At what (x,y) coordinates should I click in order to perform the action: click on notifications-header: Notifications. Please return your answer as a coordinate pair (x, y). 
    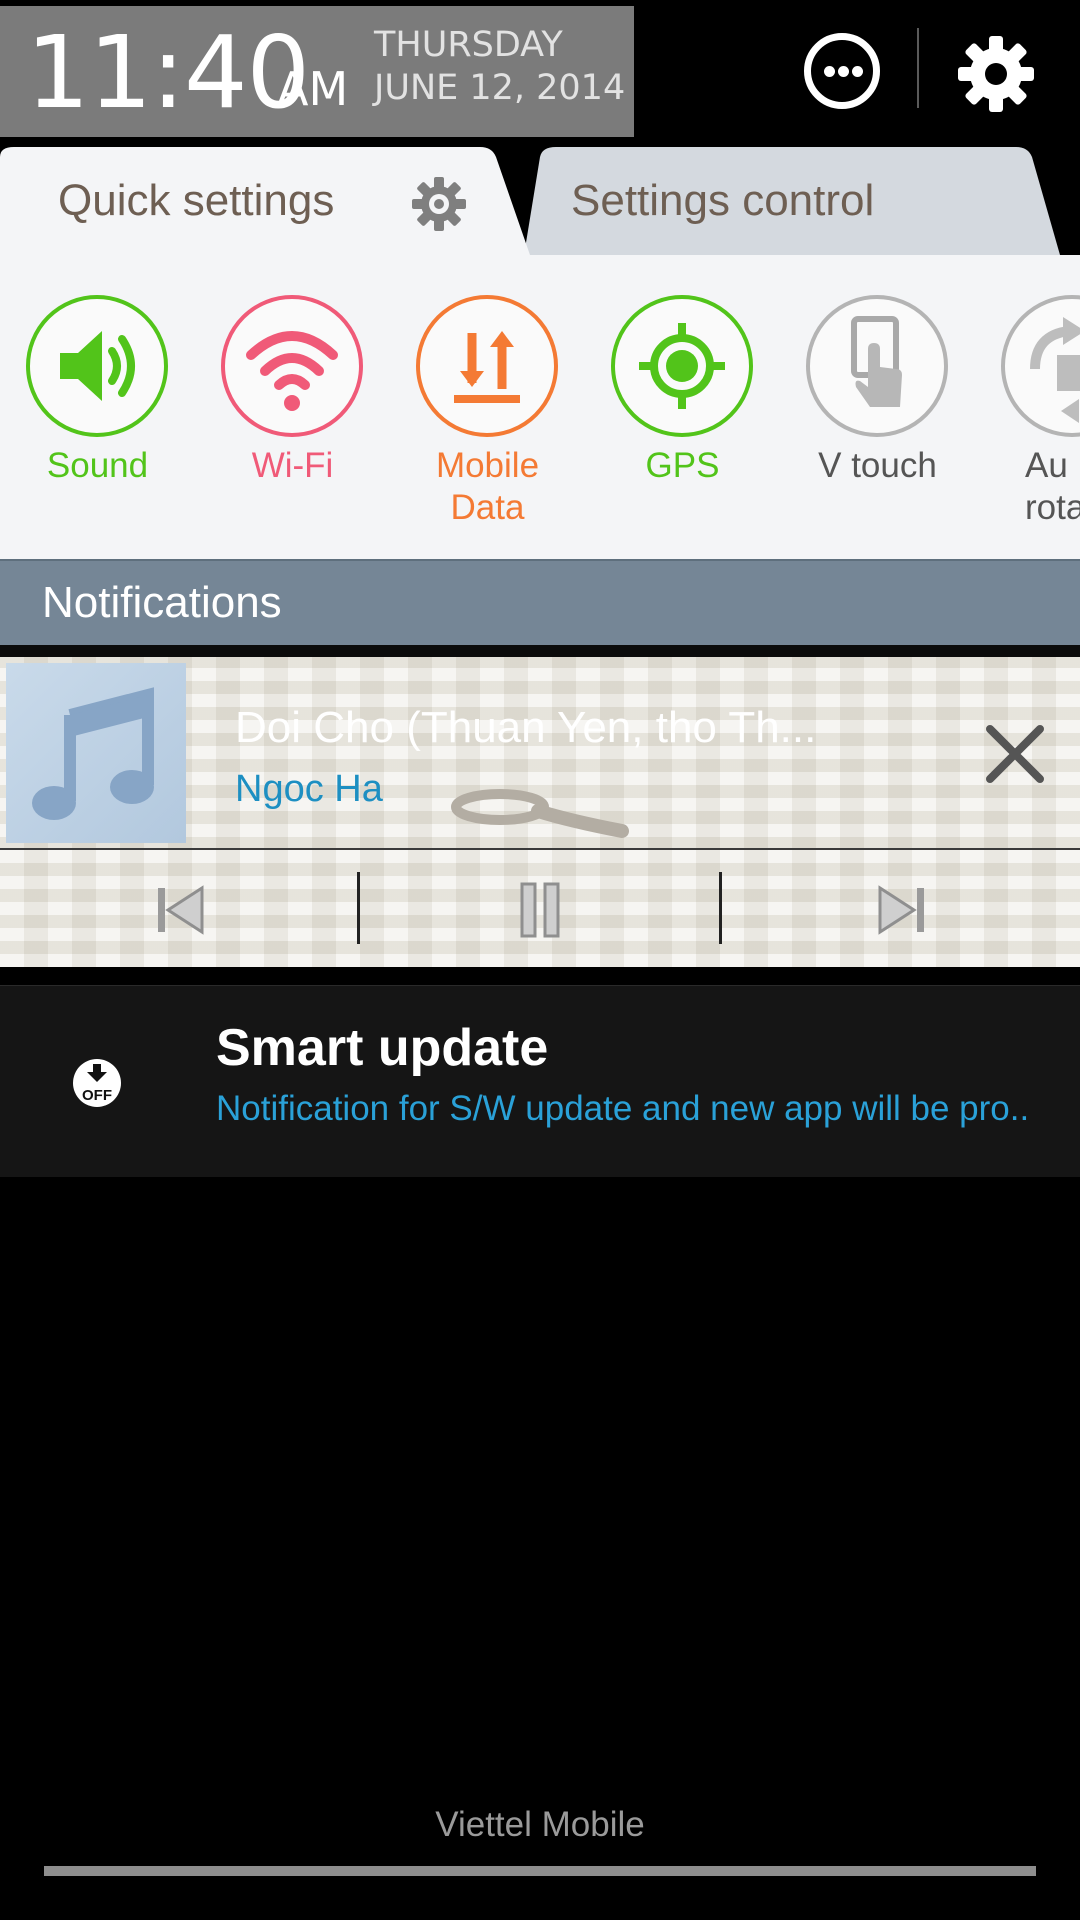
    Looking at the image, I should click on (540, 602).